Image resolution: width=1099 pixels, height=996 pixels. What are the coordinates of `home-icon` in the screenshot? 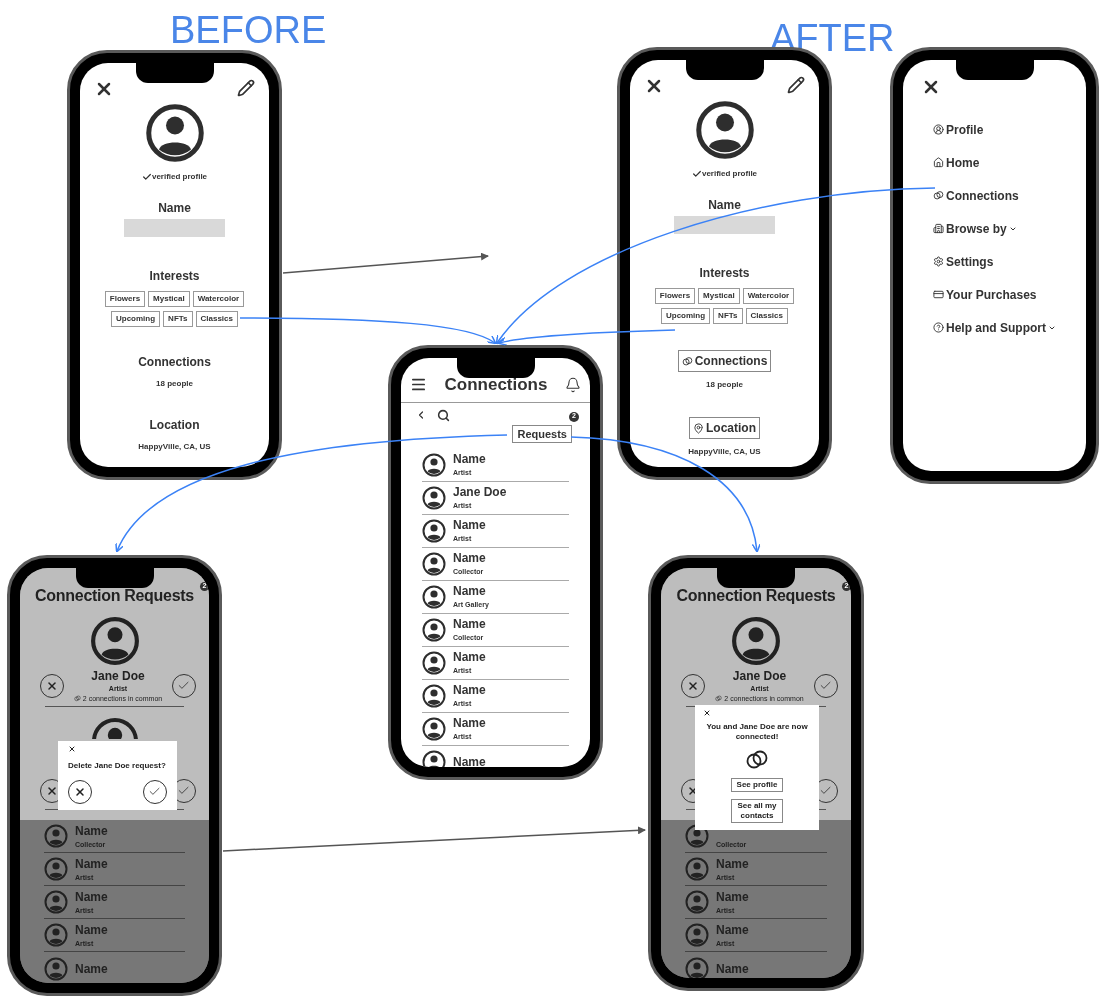 It's located at (938, 162).